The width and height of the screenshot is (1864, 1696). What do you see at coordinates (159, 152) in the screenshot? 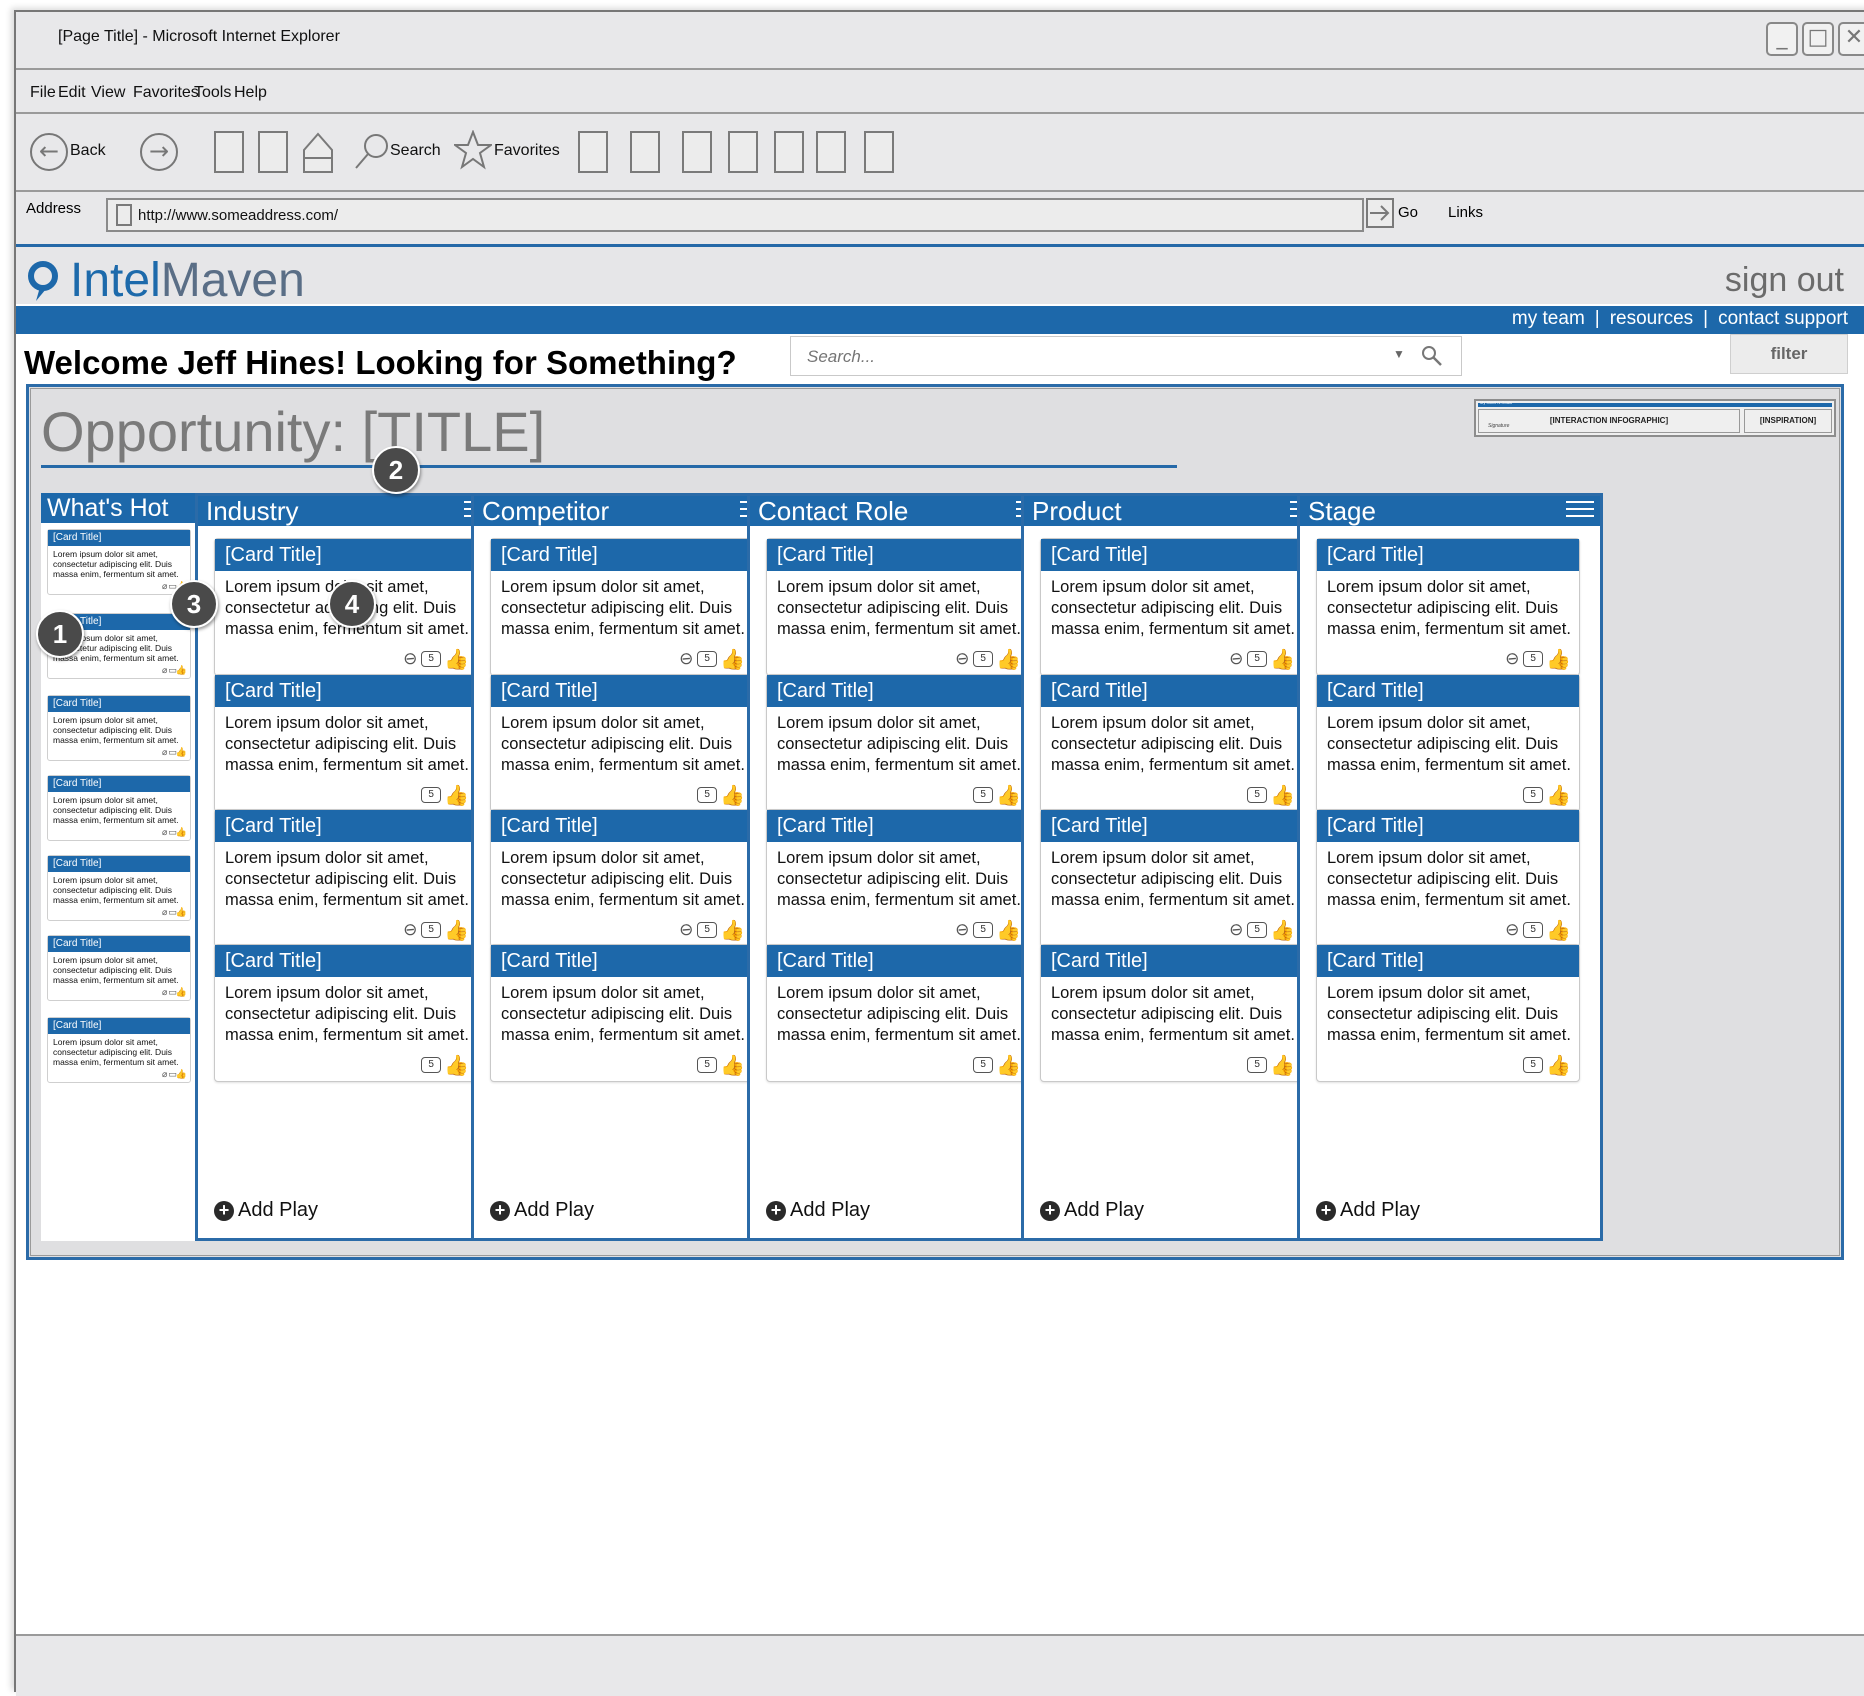
I see `forward-arrow-icon: →` at bounding box center [159, 152].